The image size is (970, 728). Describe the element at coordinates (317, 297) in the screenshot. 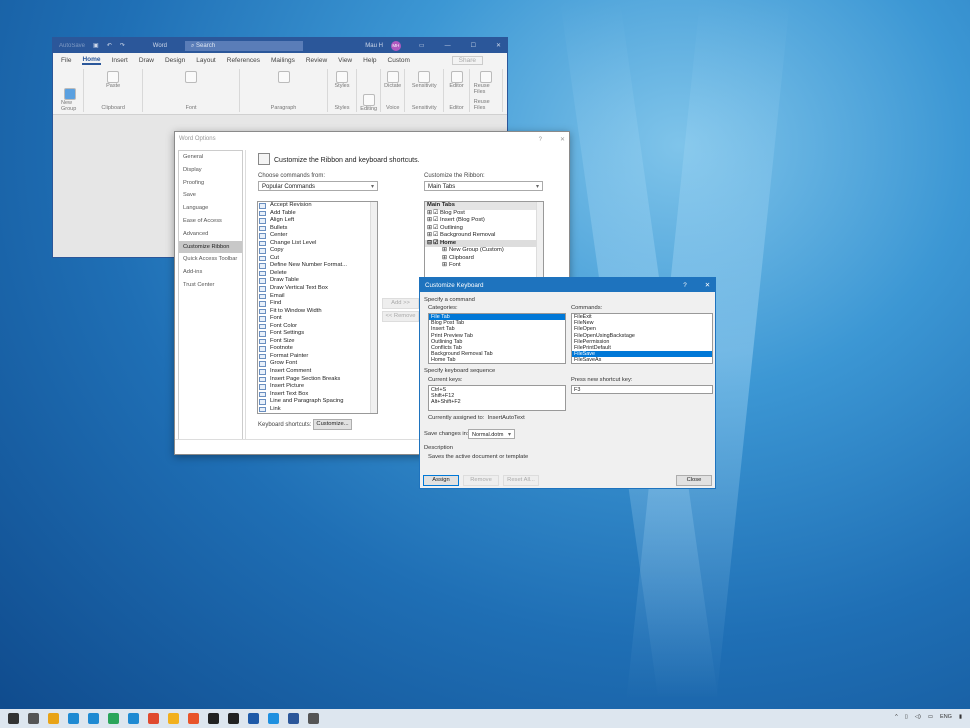

I see `command-item: Email` at that location.